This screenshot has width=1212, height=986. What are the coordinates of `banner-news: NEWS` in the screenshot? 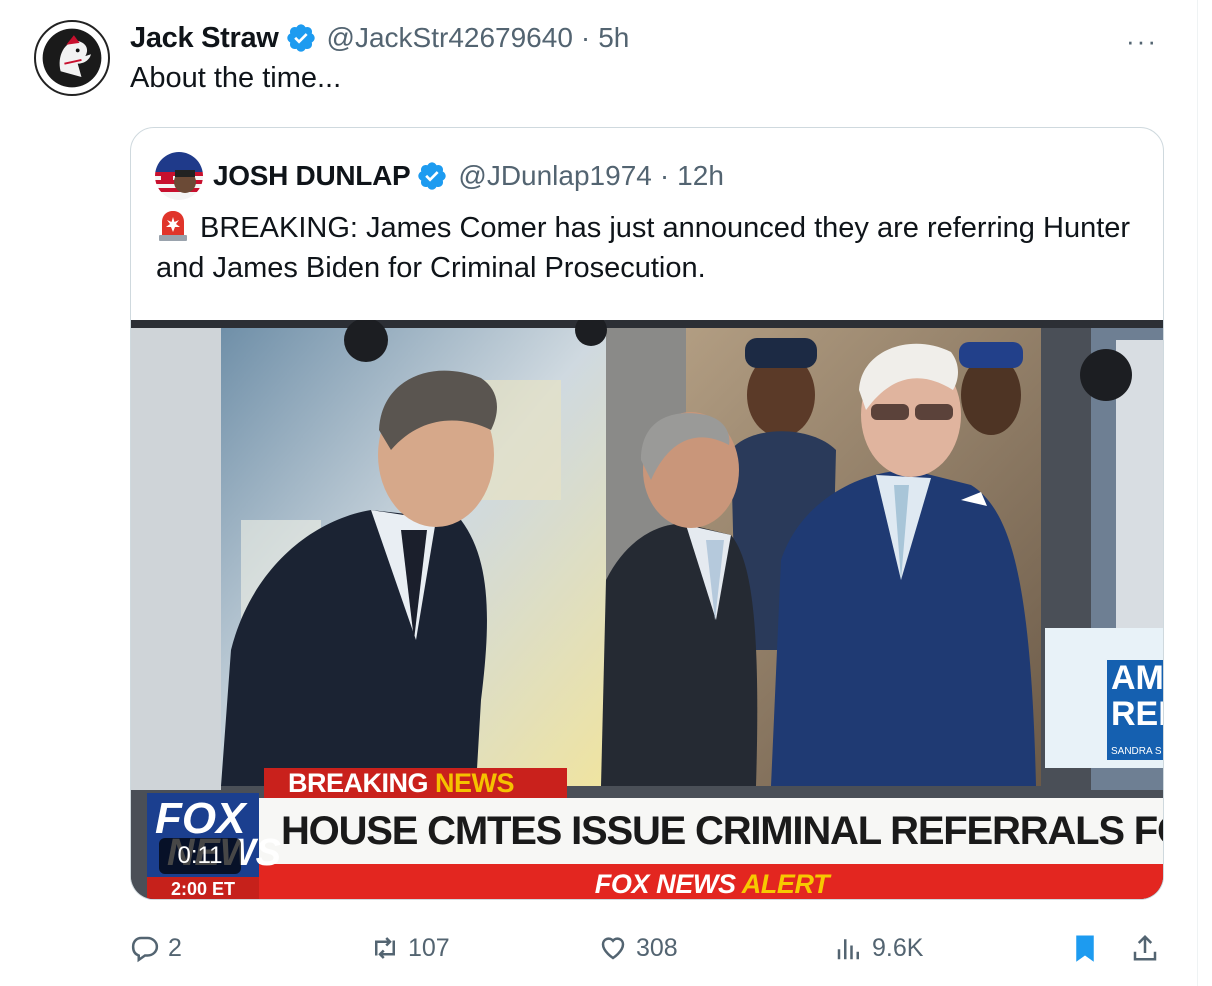 It's located at (475, 783).